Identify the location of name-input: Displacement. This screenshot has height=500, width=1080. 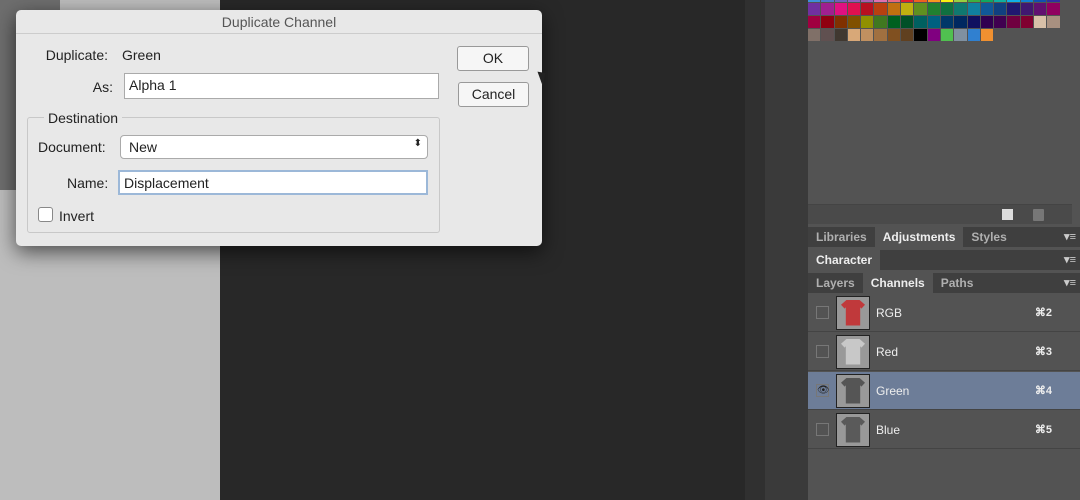
(273, 182).